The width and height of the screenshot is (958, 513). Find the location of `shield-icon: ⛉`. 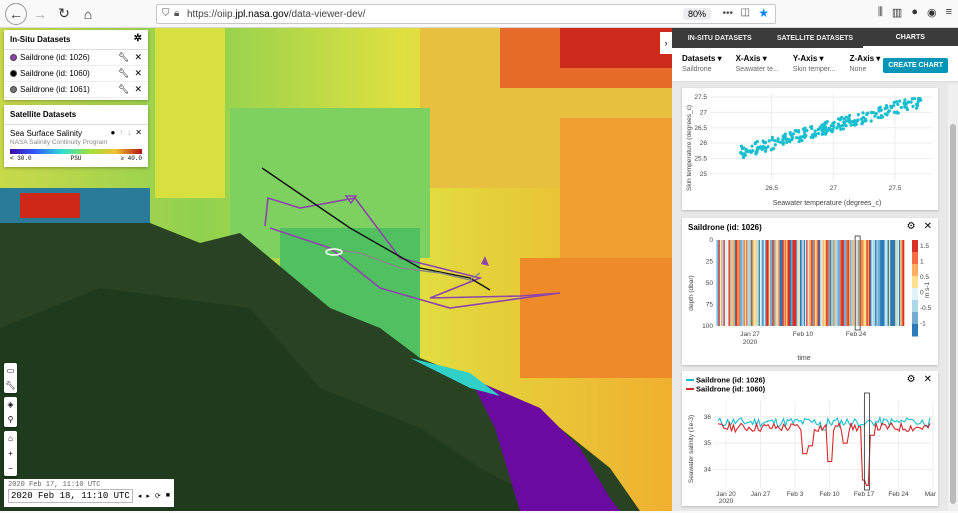

shield-icon: ⛉ is located at coordinates (166, 13).